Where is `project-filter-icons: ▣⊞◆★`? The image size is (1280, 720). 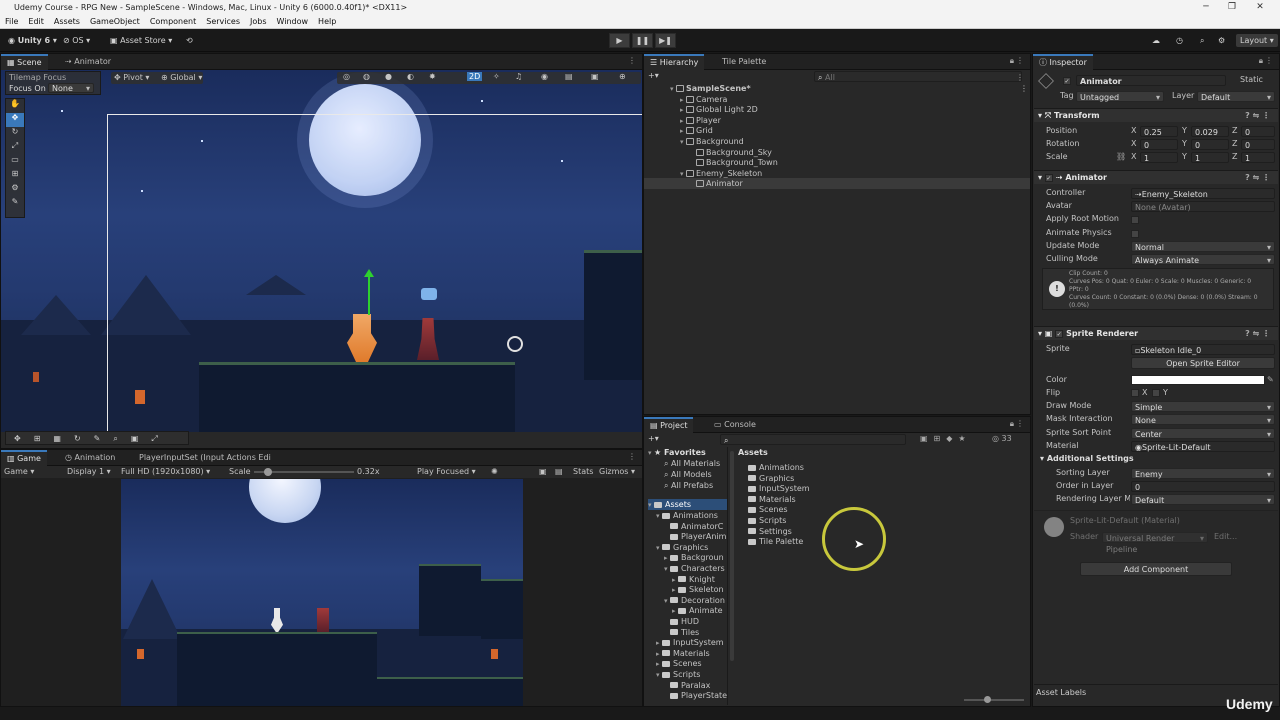
project-filter-icons: ▣⊞◆★ is located at coordinates (946, 438).